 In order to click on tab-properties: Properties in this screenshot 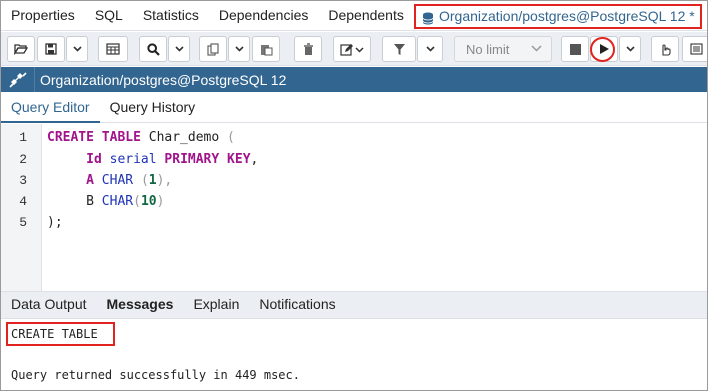, I will do `click(43, 16)`.